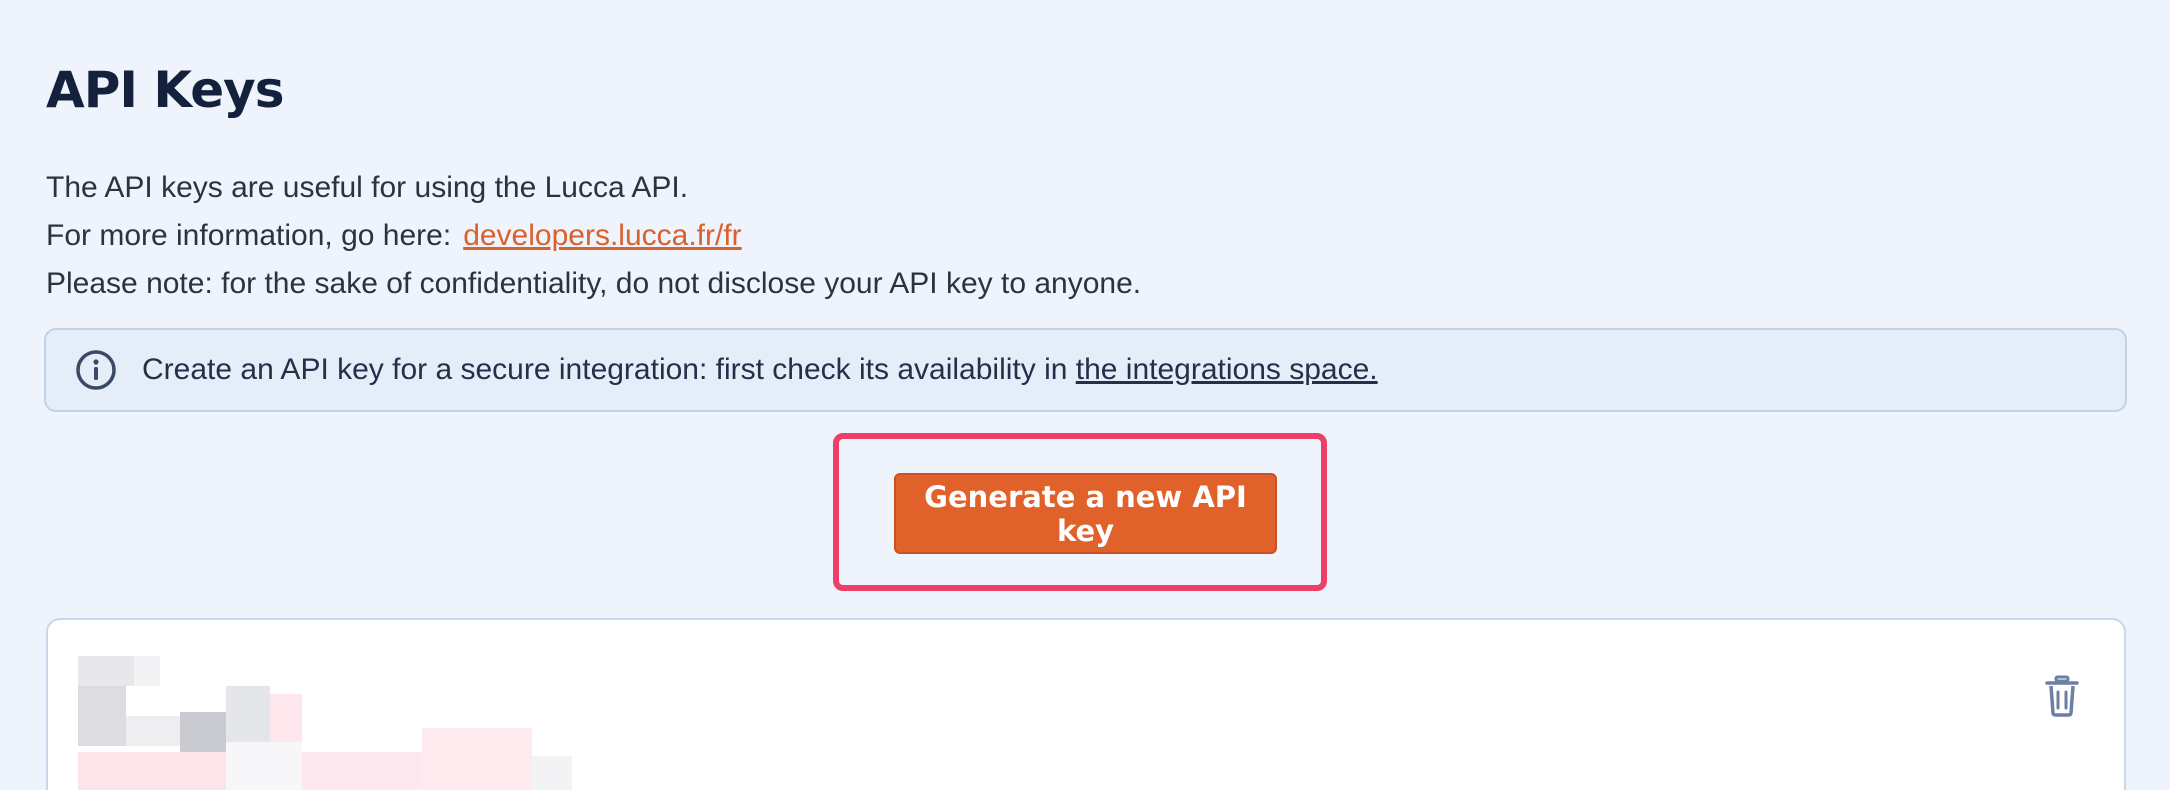  What do you see at coordinates (96, 370) in the screenshot?
I see `info-circle-icon` at bounding box center [96, 370].